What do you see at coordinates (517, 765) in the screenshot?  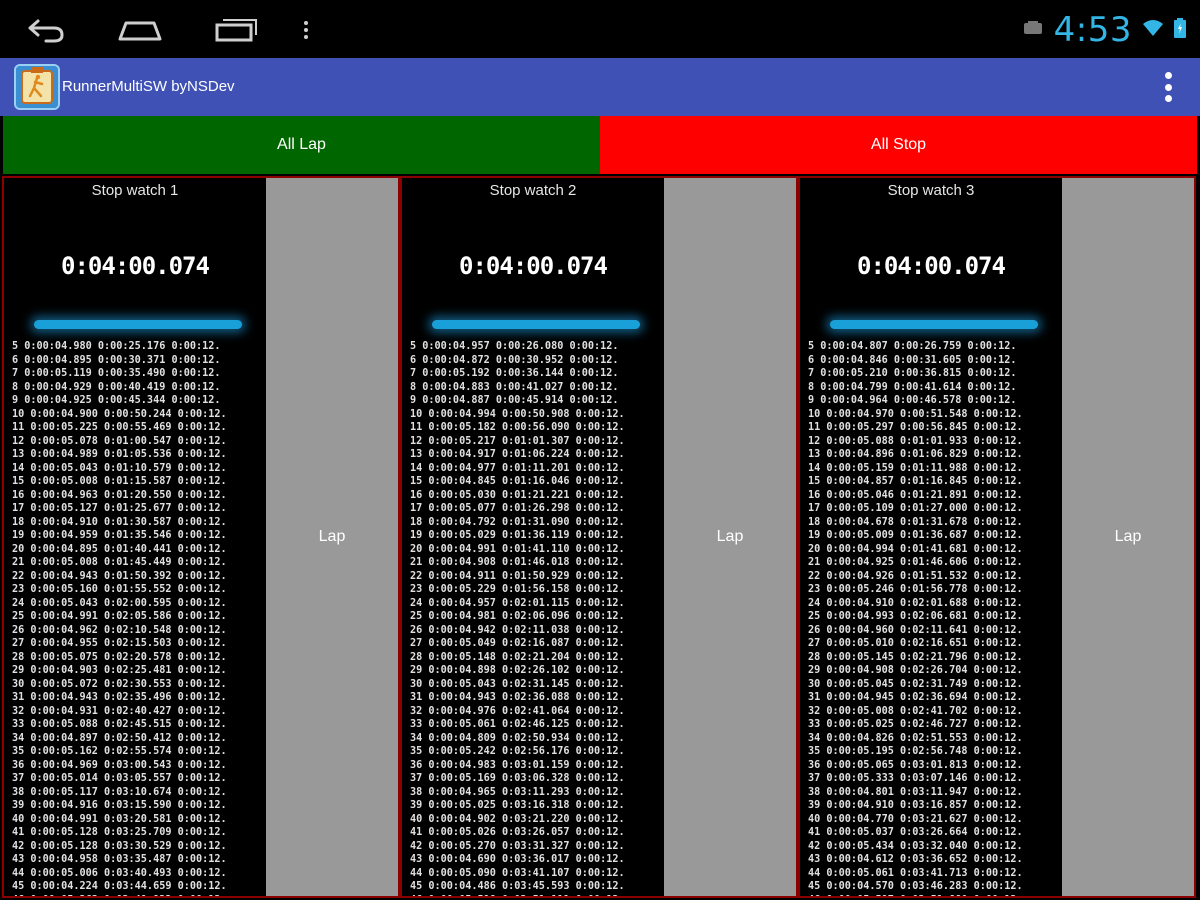 I see `lap-row: 36 0:00:04.983 0:03:01.159 0:00:12.` at bounding box center [517, 765].